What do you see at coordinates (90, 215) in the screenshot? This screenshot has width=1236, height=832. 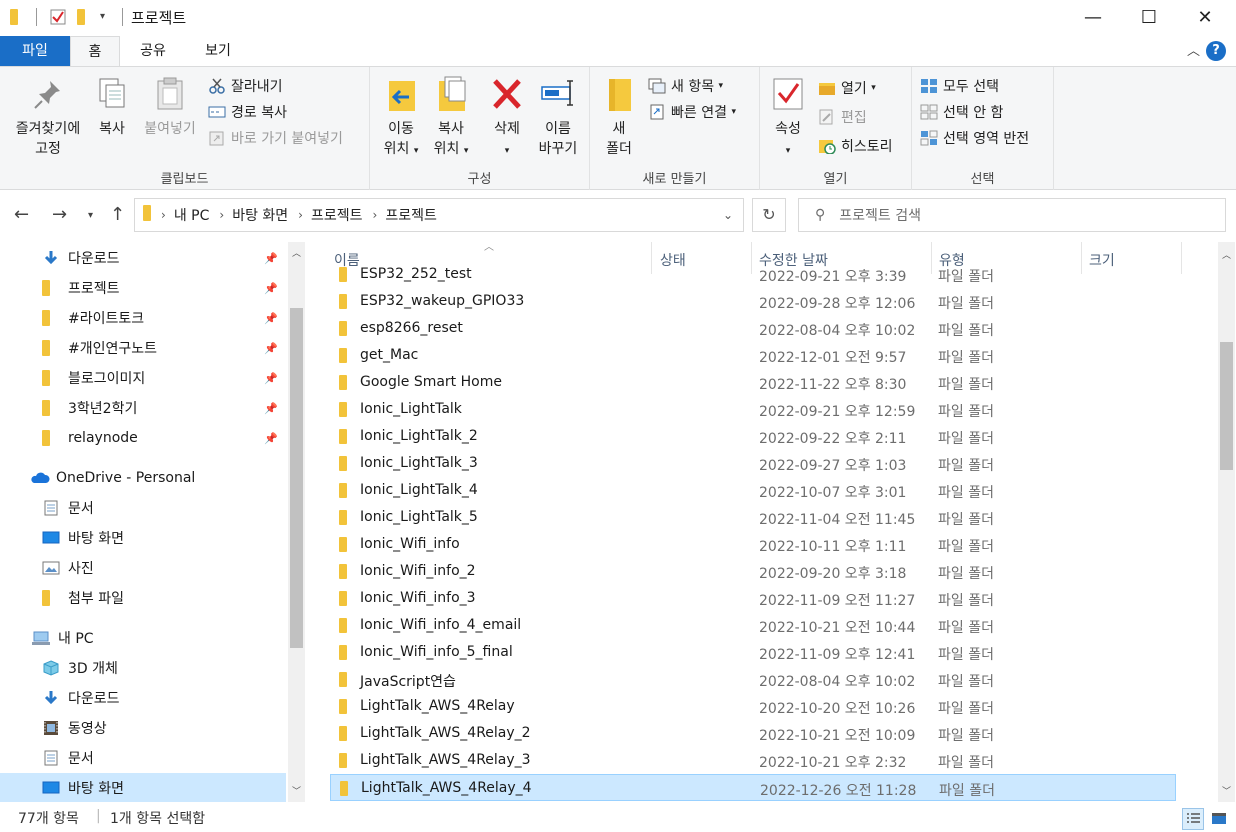 I see `recent-locations-chevron-icon: ▾` at bounding box center [90, 215].